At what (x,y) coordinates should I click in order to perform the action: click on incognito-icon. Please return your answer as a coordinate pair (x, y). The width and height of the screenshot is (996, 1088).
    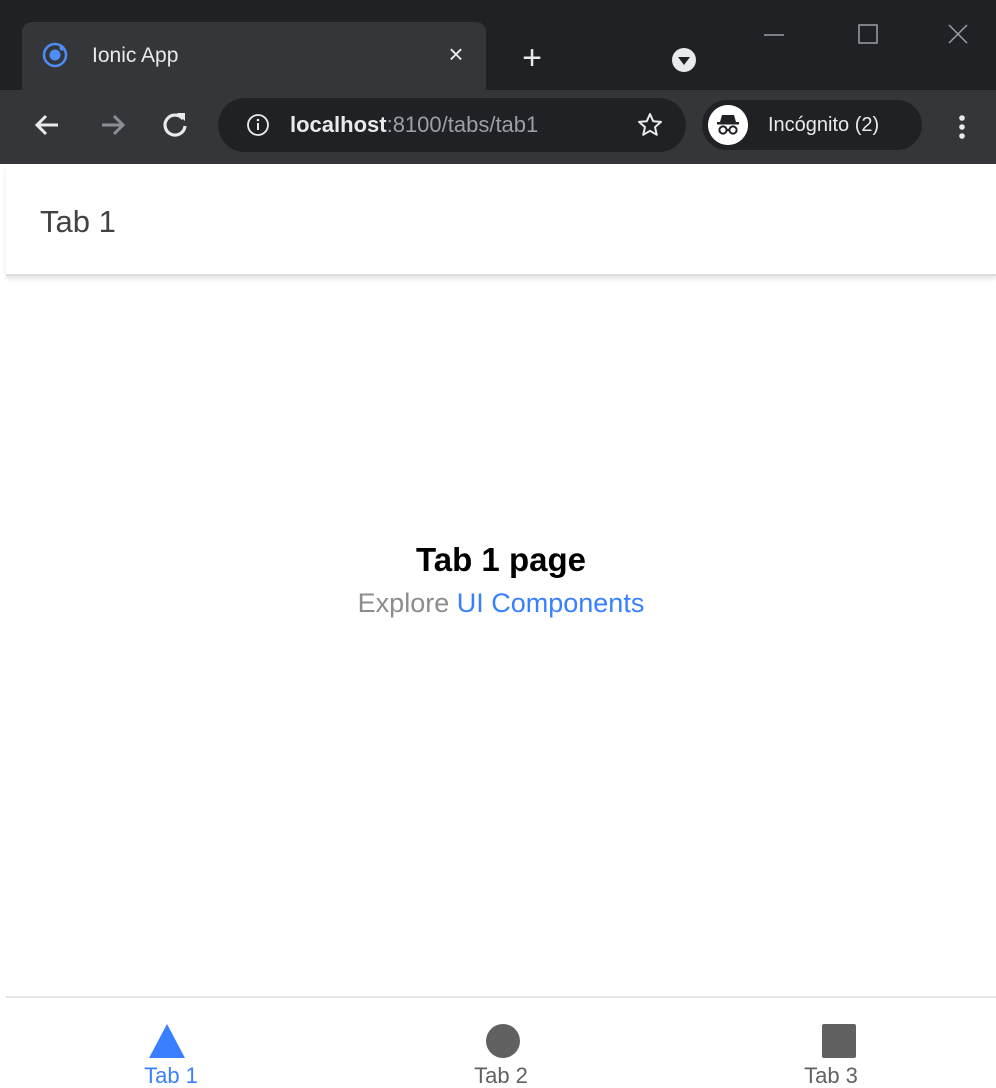
    Looking at the image, I should click on (728, 125).